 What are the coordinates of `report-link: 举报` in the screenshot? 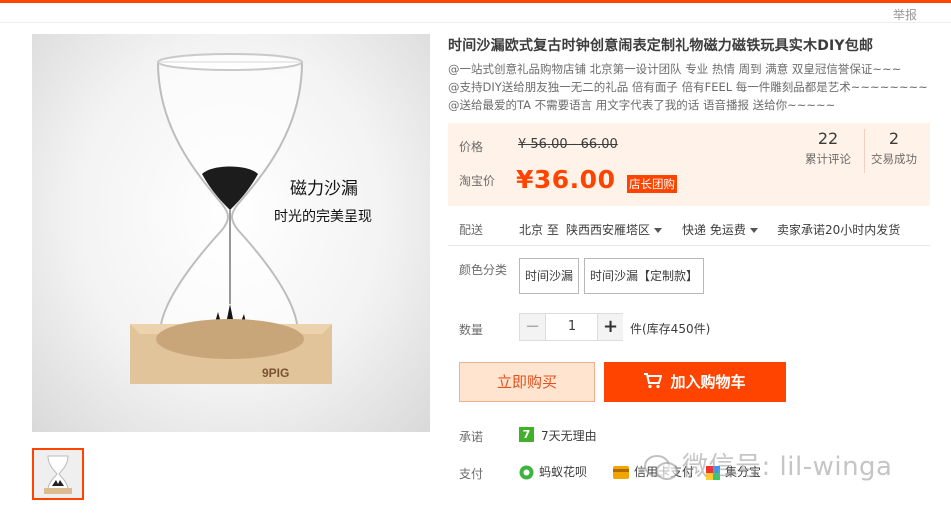 It's located at (905, 14).